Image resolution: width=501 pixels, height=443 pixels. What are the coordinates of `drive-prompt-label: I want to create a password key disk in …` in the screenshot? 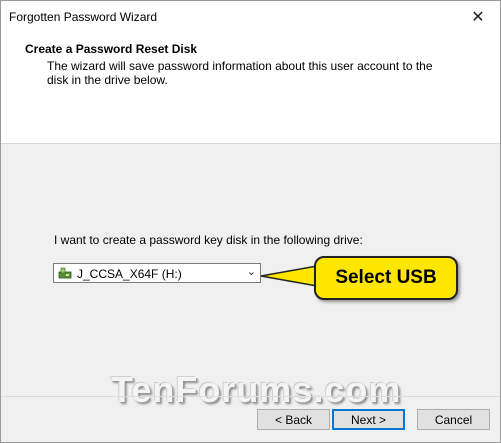 It's located at (208, 240).